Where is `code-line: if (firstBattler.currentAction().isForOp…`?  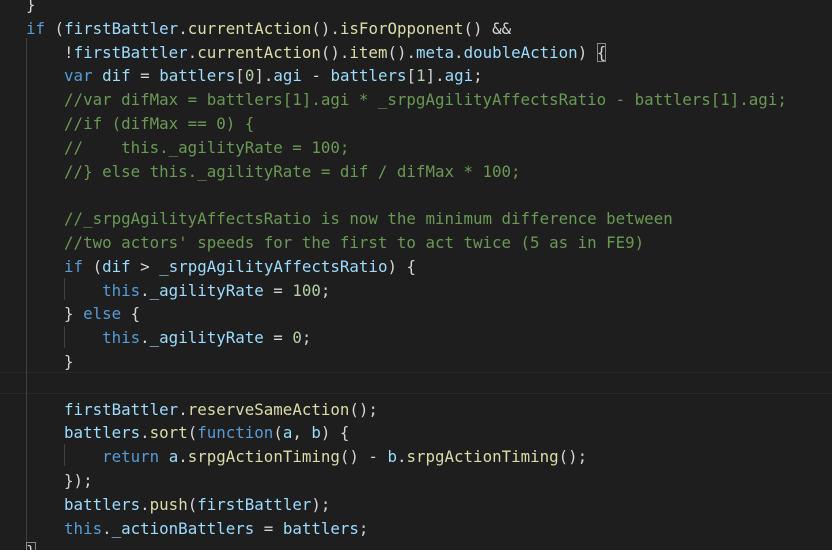
code-line: if (firstBattler.currentAction().isForOp… is located at coordinates (268, 29).